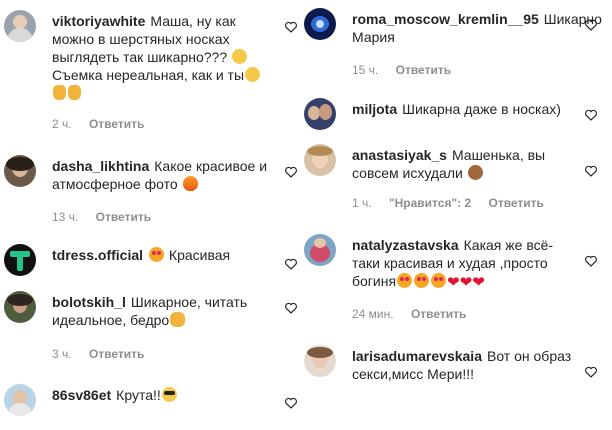 Image resolution: width=612 pixels, height=430 pixels. Describe the element at coordinates (475, 172) in the screenshot. I see `see-no-evil-monkey-emoji-icon` at that location.